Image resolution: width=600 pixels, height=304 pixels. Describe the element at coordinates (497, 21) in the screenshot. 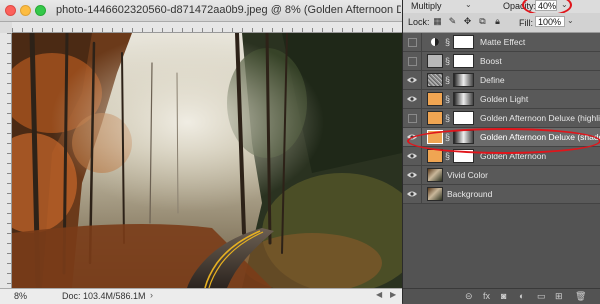

I see `lock-all-icon: 🔒︎` at that location.